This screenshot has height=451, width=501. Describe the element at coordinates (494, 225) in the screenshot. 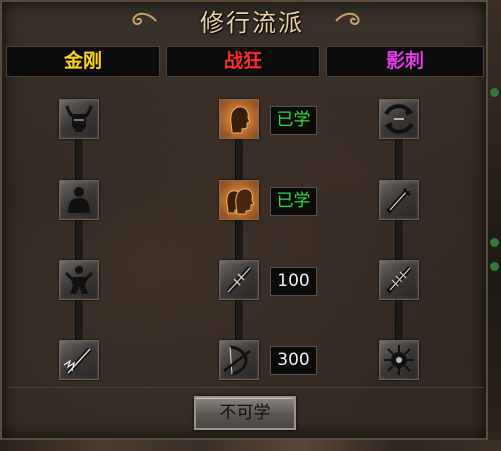

I see `background-edge-right` at that location.